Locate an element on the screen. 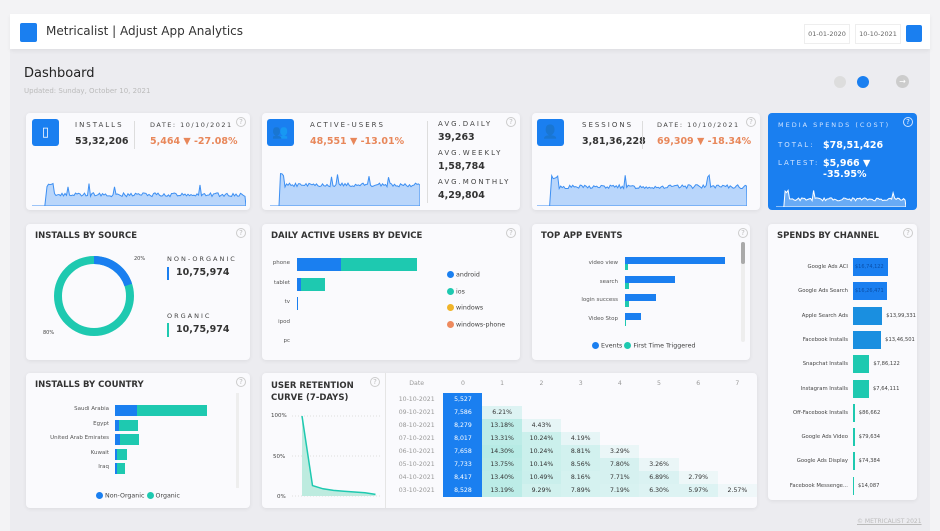 The width and height of the screenshot is (940, 531). date-to-input: 10-10-2021 is located at coordinates (878, 34).